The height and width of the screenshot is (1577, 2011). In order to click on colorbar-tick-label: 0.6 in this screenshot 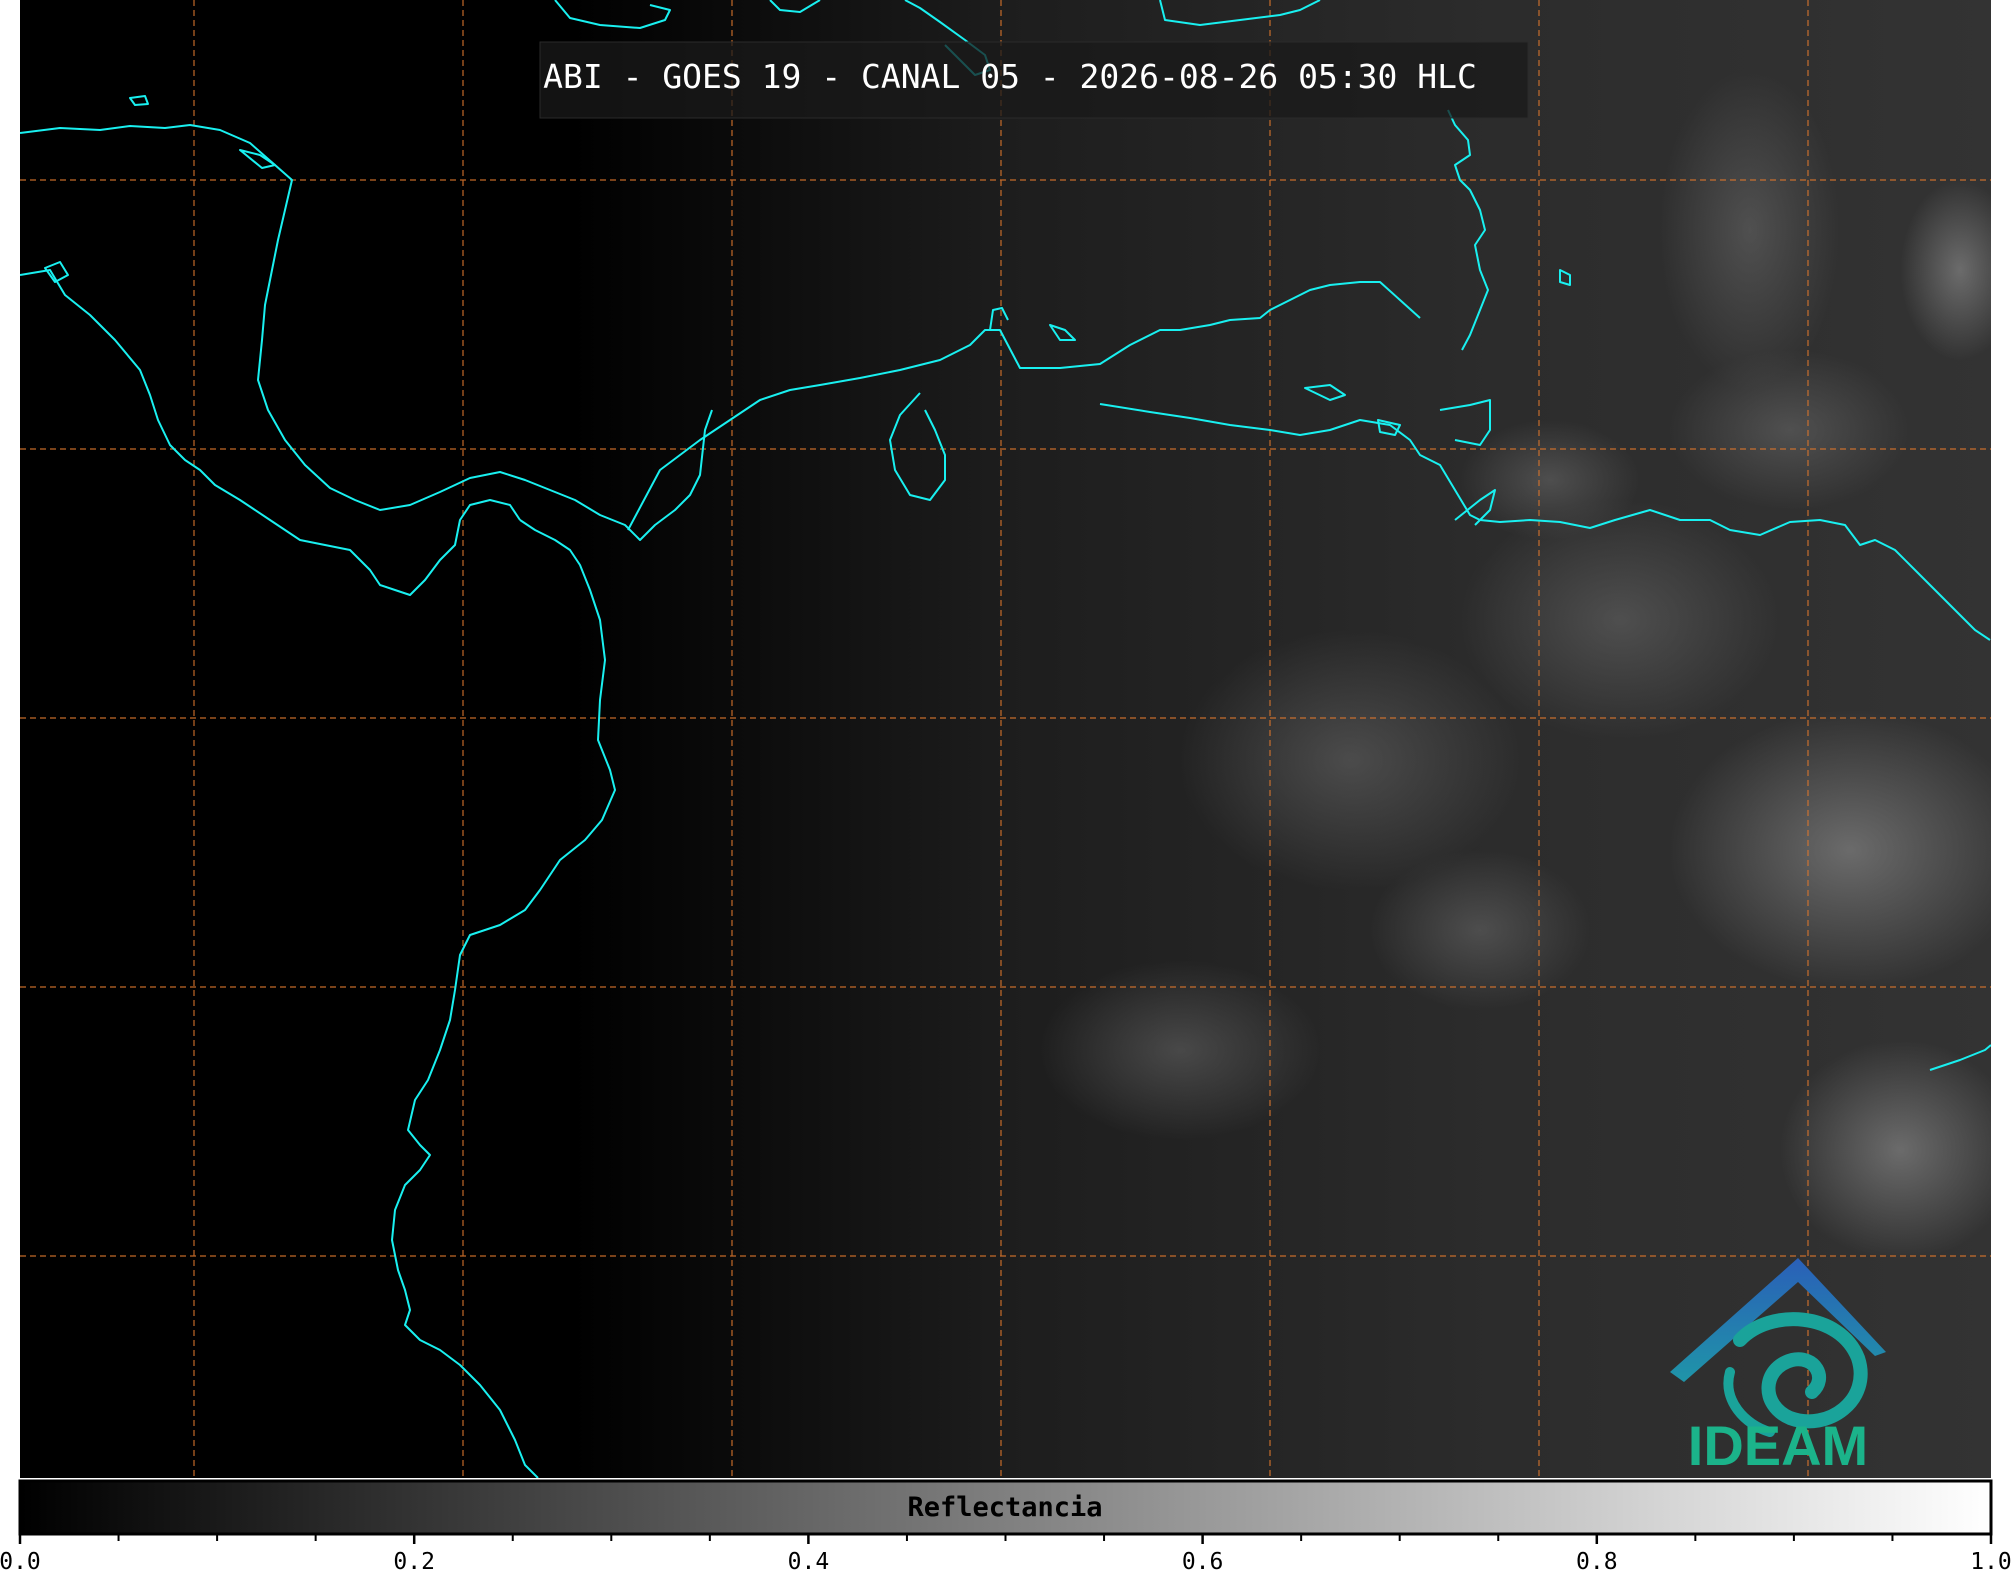, I will do `click(1203, 1562)`.